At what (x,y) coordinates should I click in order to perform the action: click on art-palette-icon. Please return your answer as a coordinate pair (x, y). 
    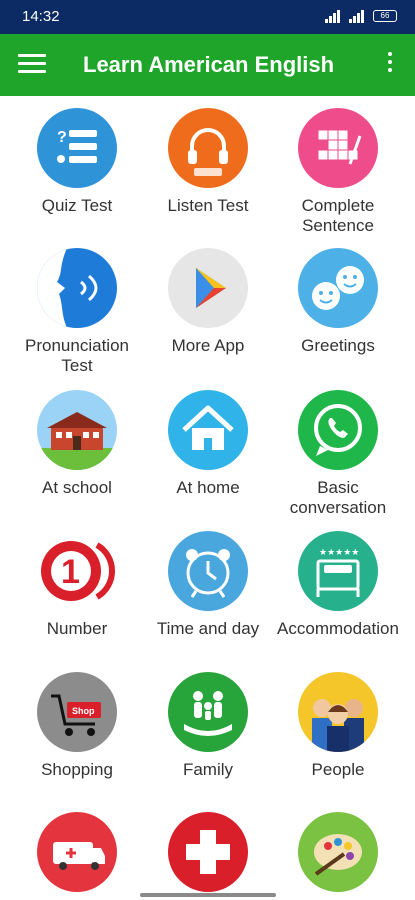
    Looking at the image, I should click on (338, 852).